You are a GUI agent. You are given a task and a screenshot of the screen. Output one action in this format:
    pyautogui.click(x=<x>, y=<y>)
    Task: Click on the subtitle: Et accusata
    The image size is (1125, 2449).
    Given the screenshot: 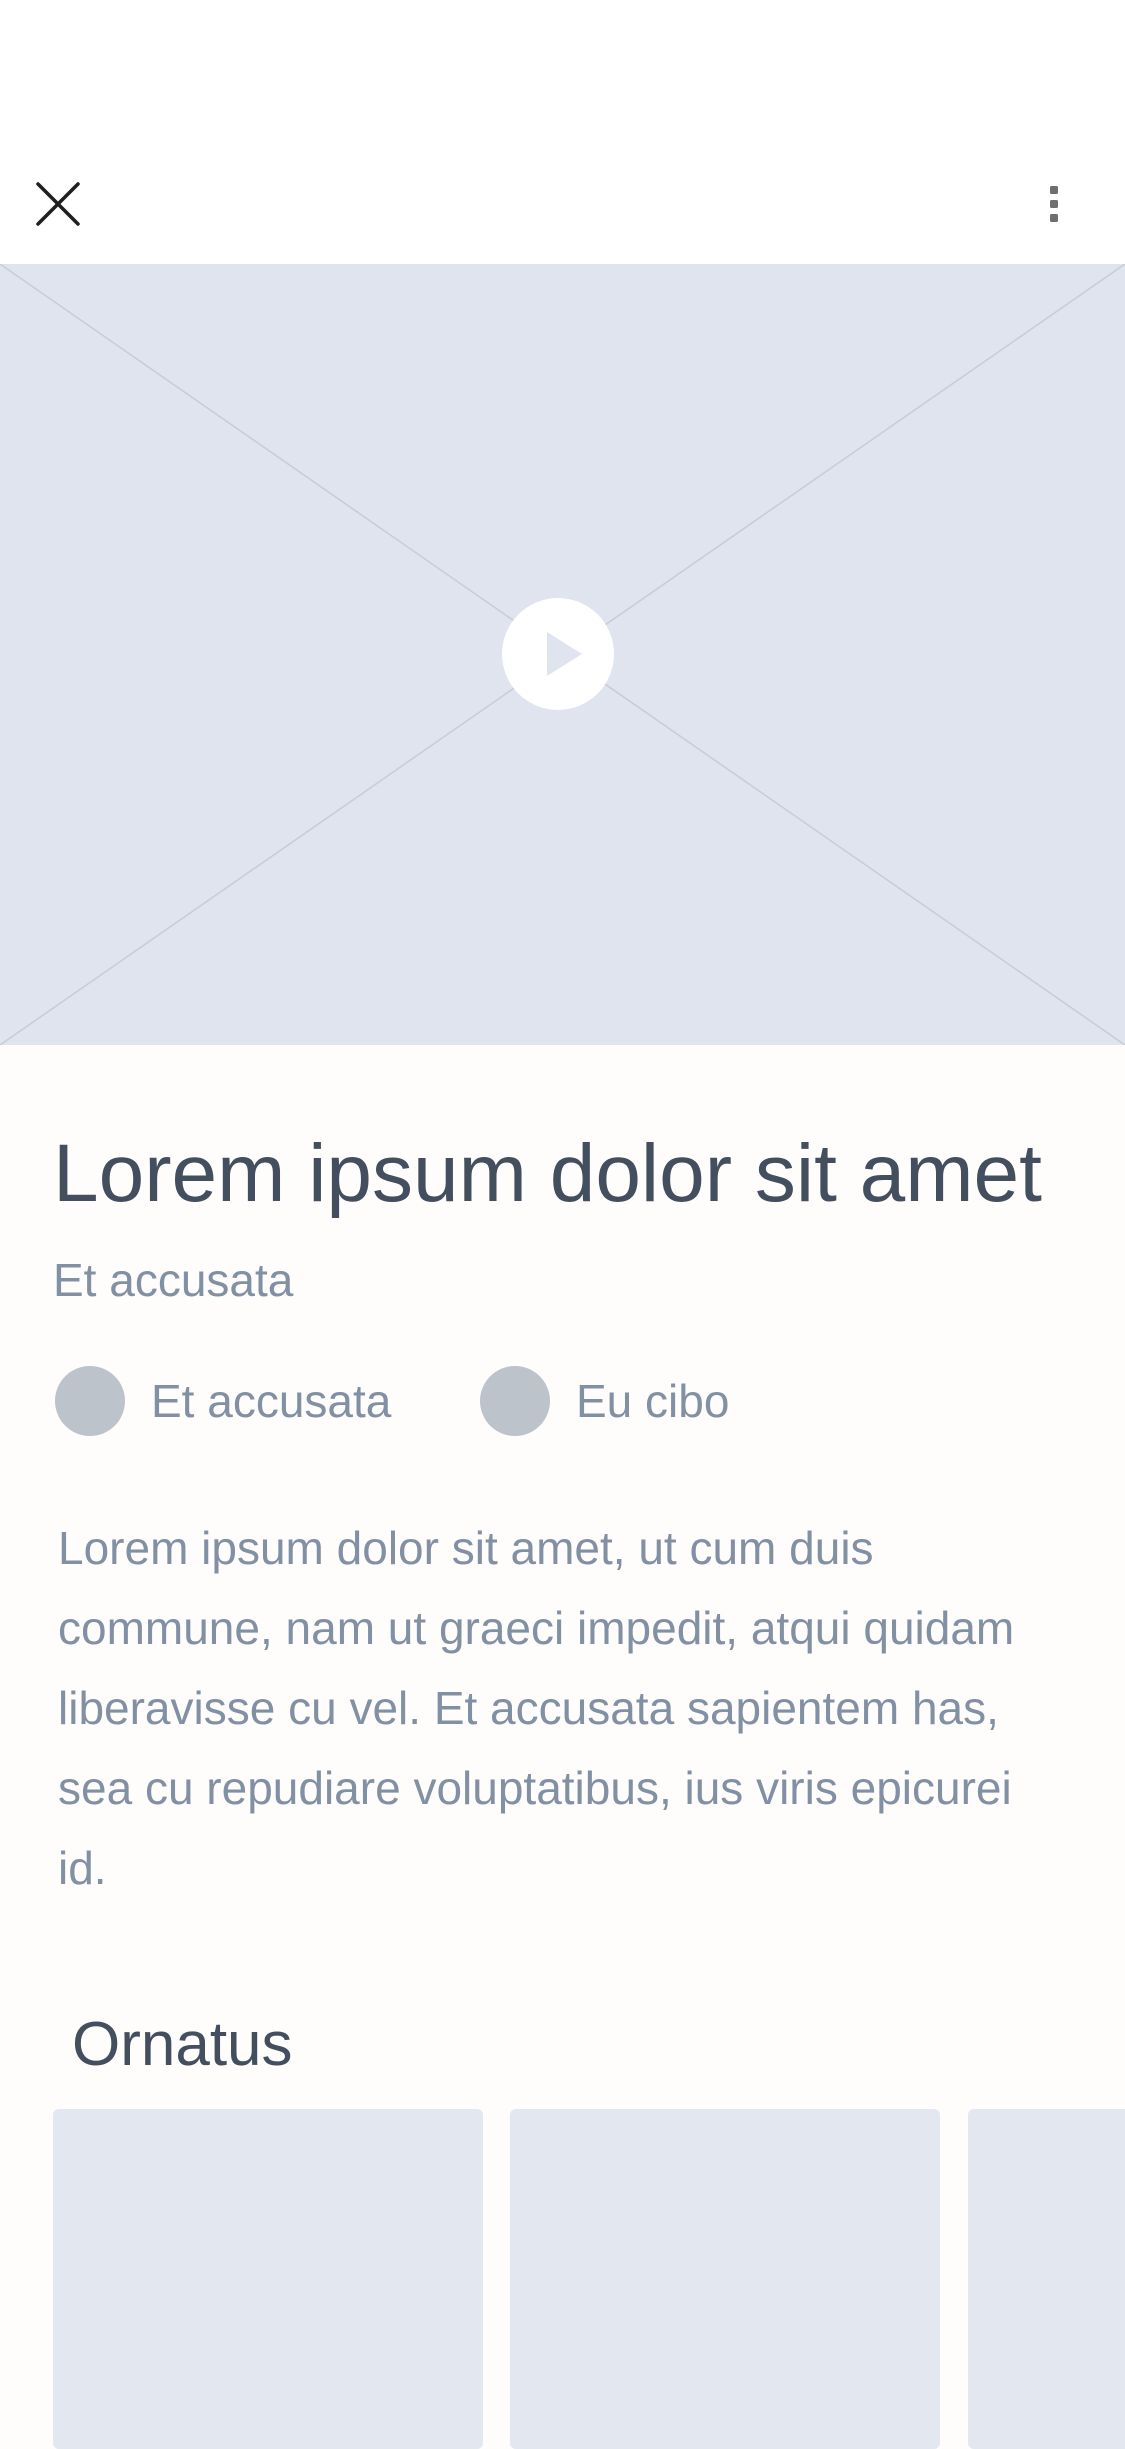 What is the action you would take?
    pyautogui.click(x=173, y=1280)
    